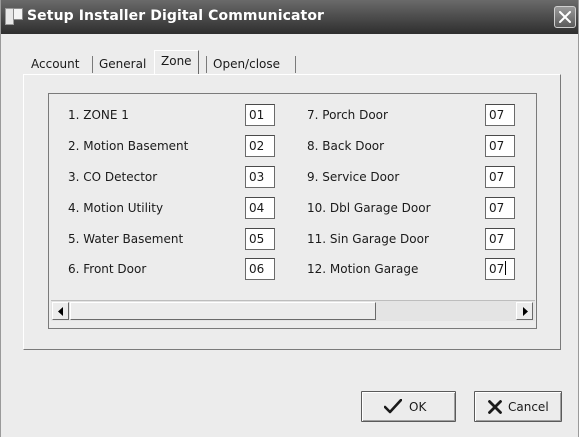 This screenshot has height=437, width=579. Describe the element at coordinates (506, 268) in the screenshot. I see `text-caret` at that location.